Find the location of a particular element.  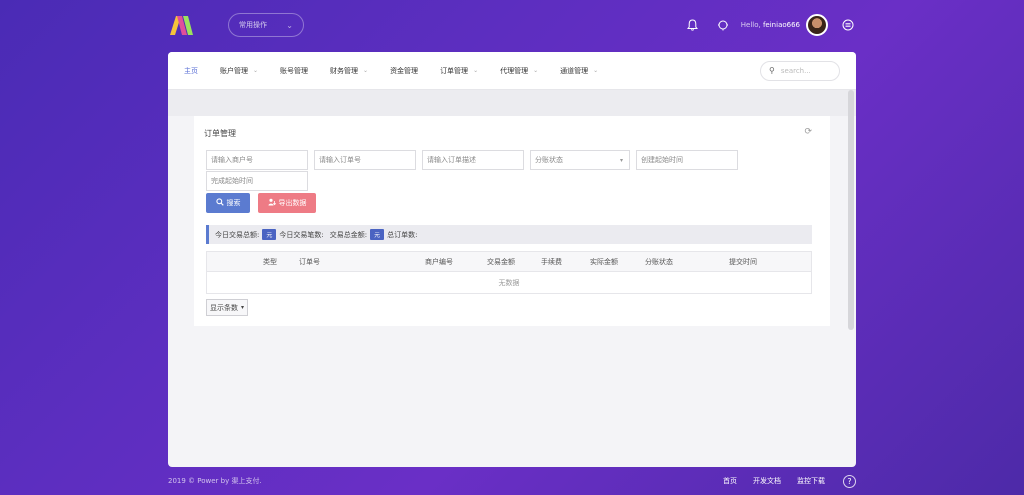

col-type: 类型 is located at coordinates (270, 262).